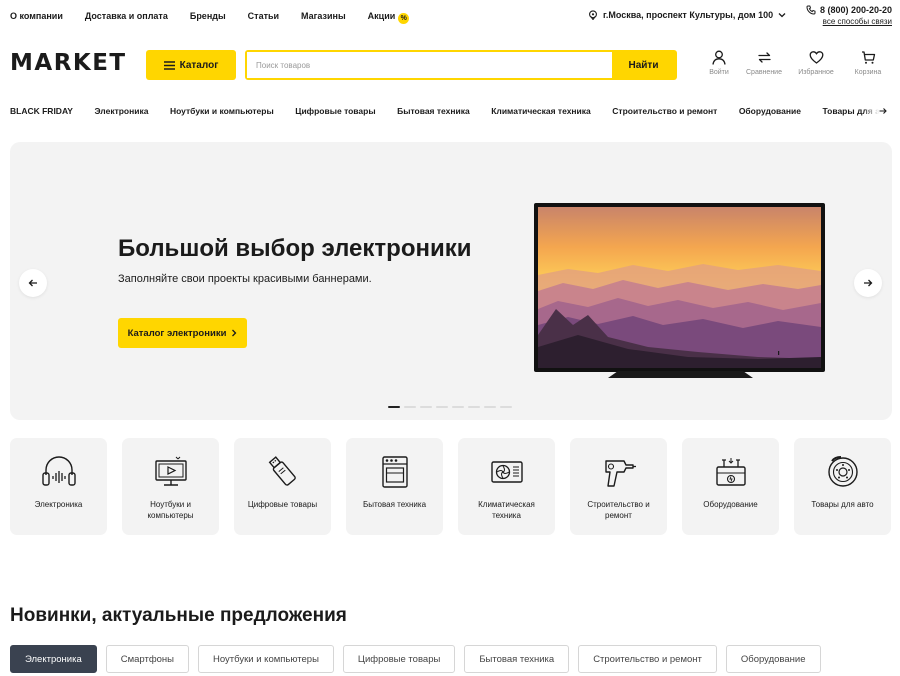 The width and height of the screenshot is (900, 676). I want to click on favorites-label: Избранное, so click(816, 72).